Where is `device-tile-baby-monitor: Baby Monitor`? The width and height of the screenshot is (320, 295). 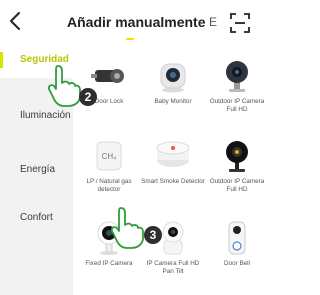
device-tile-baby-monitor: Baby Monitor is located at coordinates (173, 82).